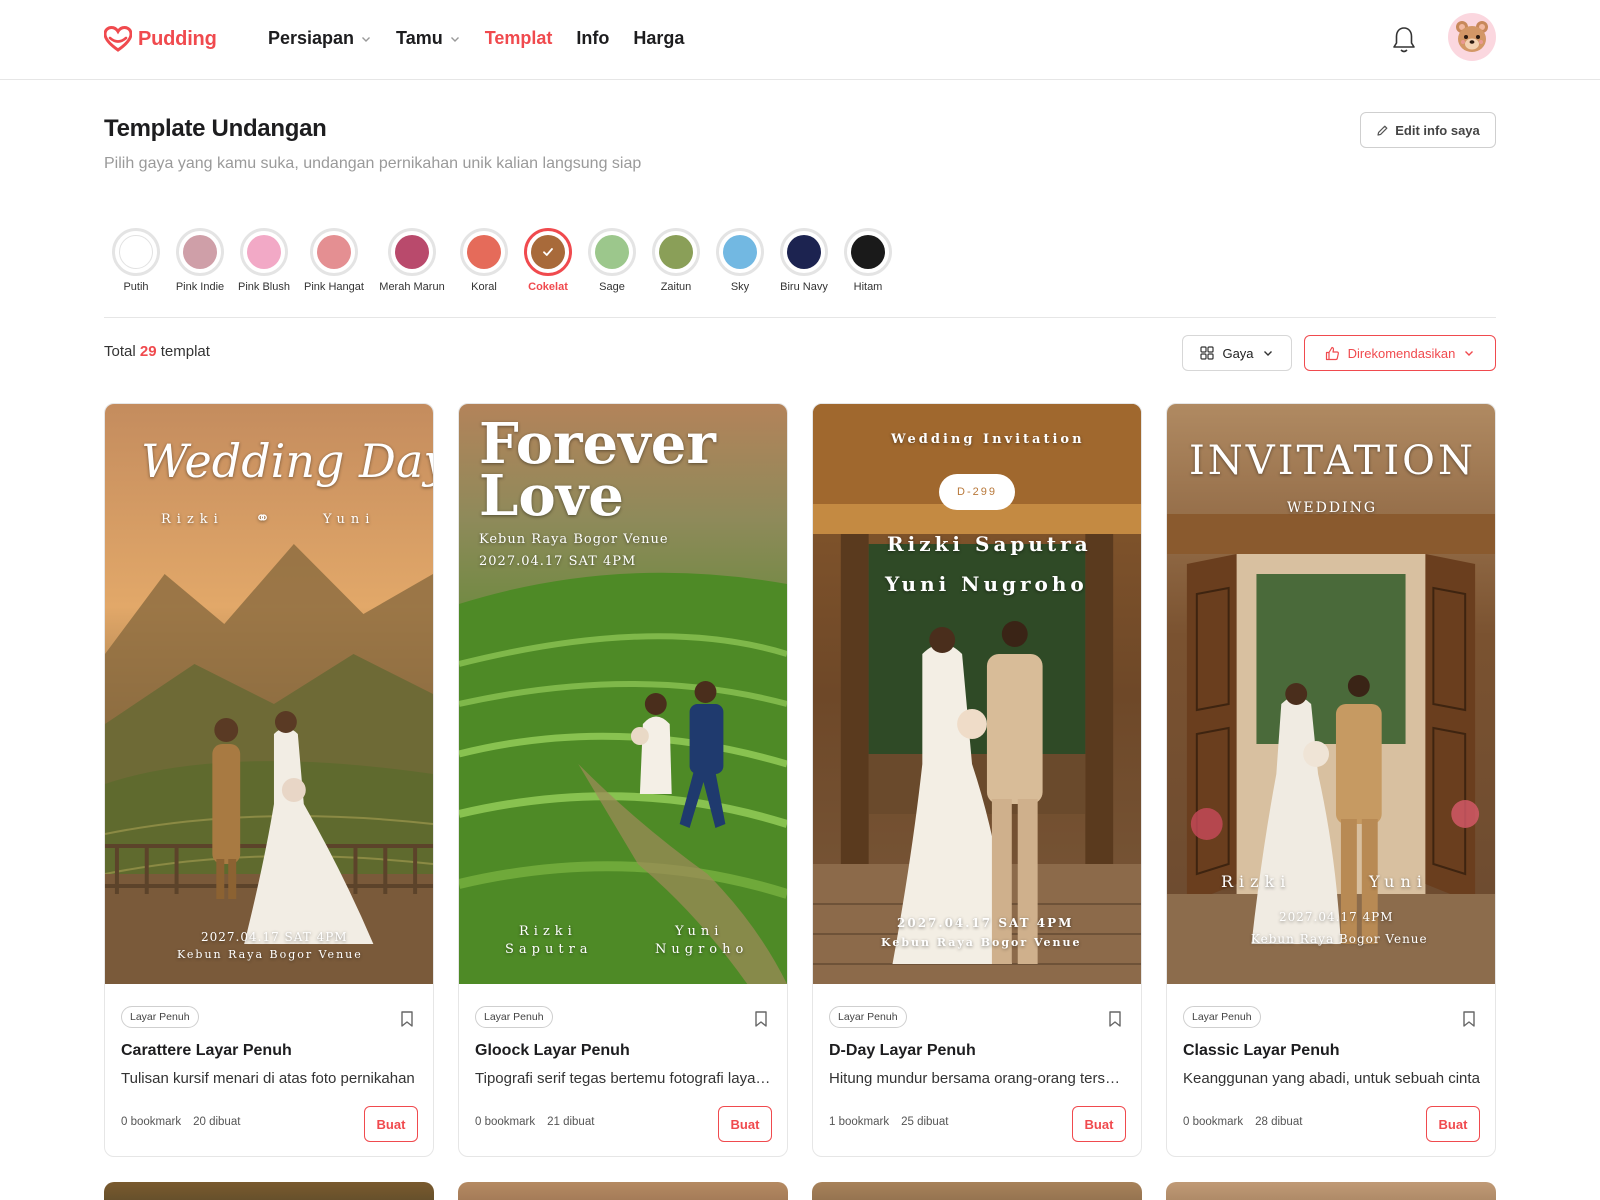 This screenshot has height=1200, width=1600. What do you see at coordinates (1398, 881) in the screenshot?
I see `preview-bride: Yuni` at bounding box center [1398, 881].